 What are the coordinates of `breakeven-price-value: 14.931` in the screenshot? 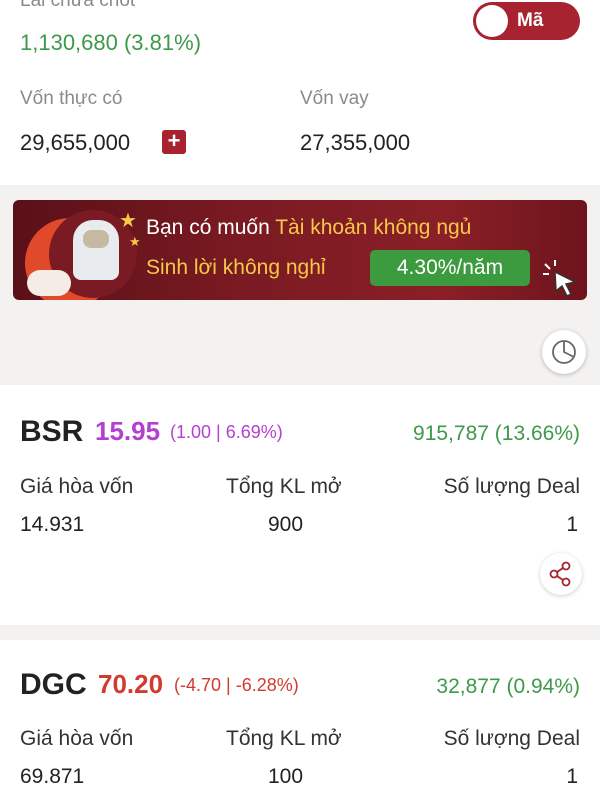 It's located at (52, 524).